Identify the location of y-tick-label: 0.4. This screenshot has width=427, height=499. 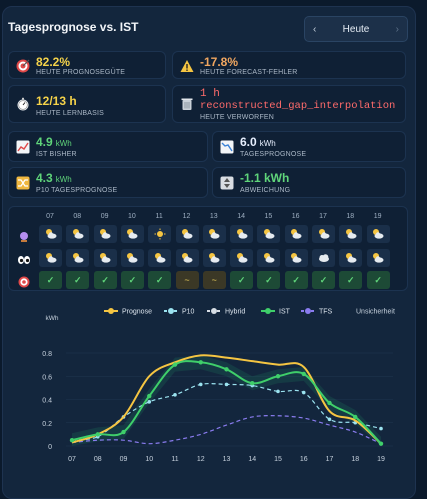
(47, 401).